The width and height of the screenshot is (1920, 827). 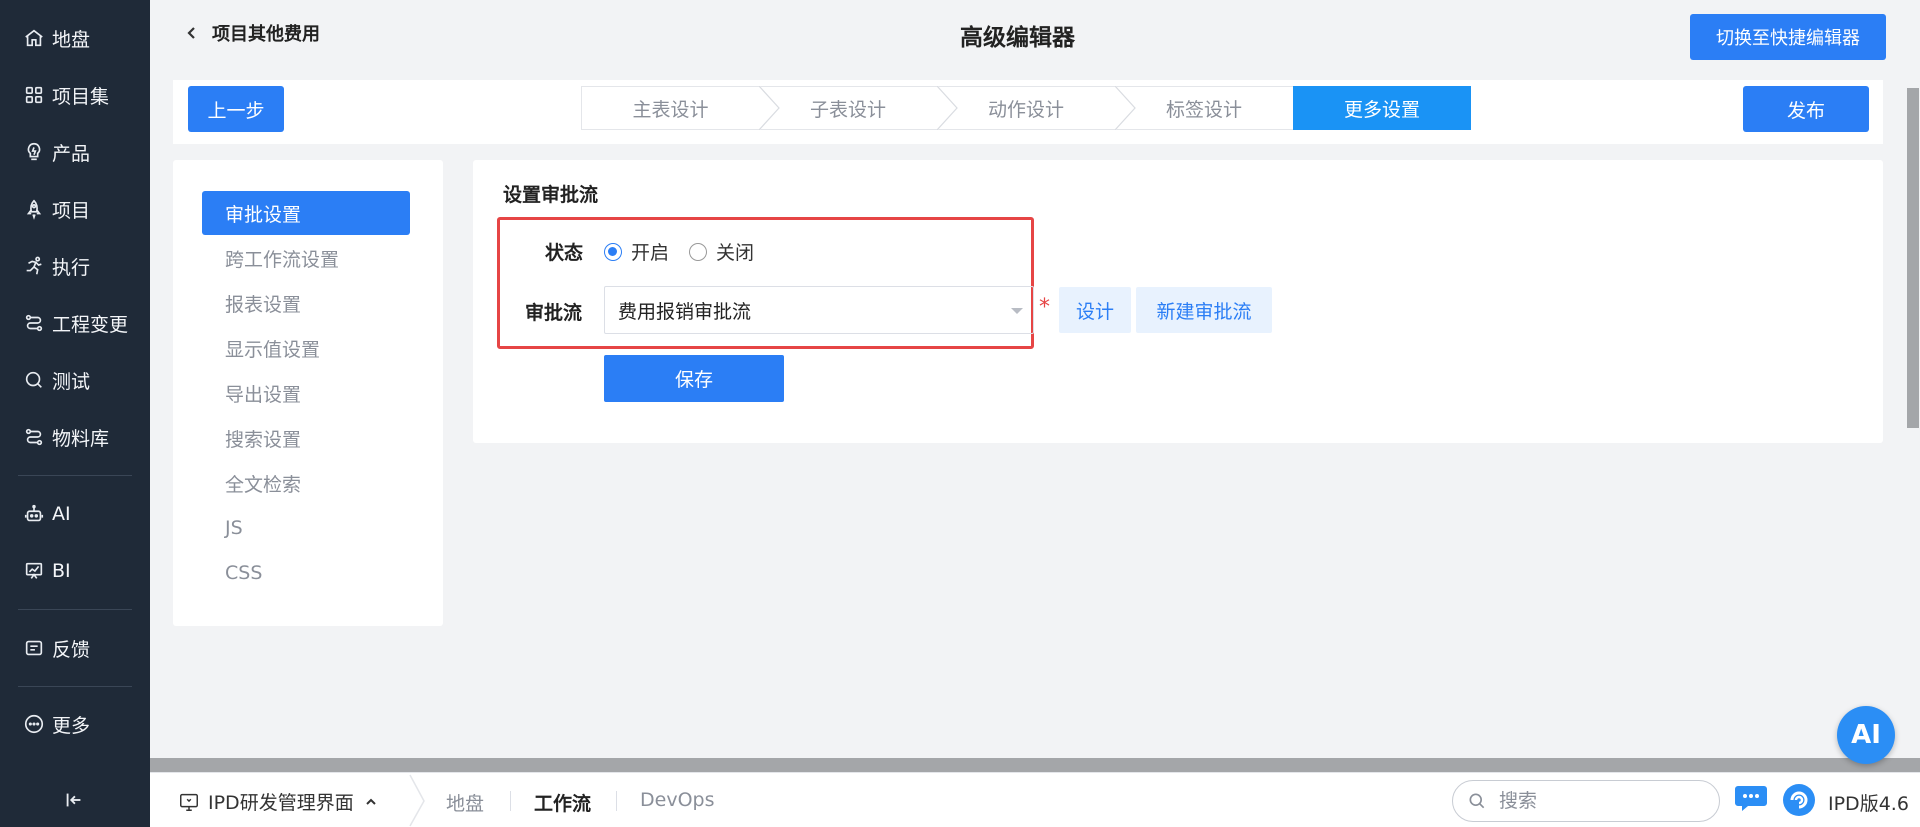 I want to click on rocket-icon, so click(x=34, y=209).